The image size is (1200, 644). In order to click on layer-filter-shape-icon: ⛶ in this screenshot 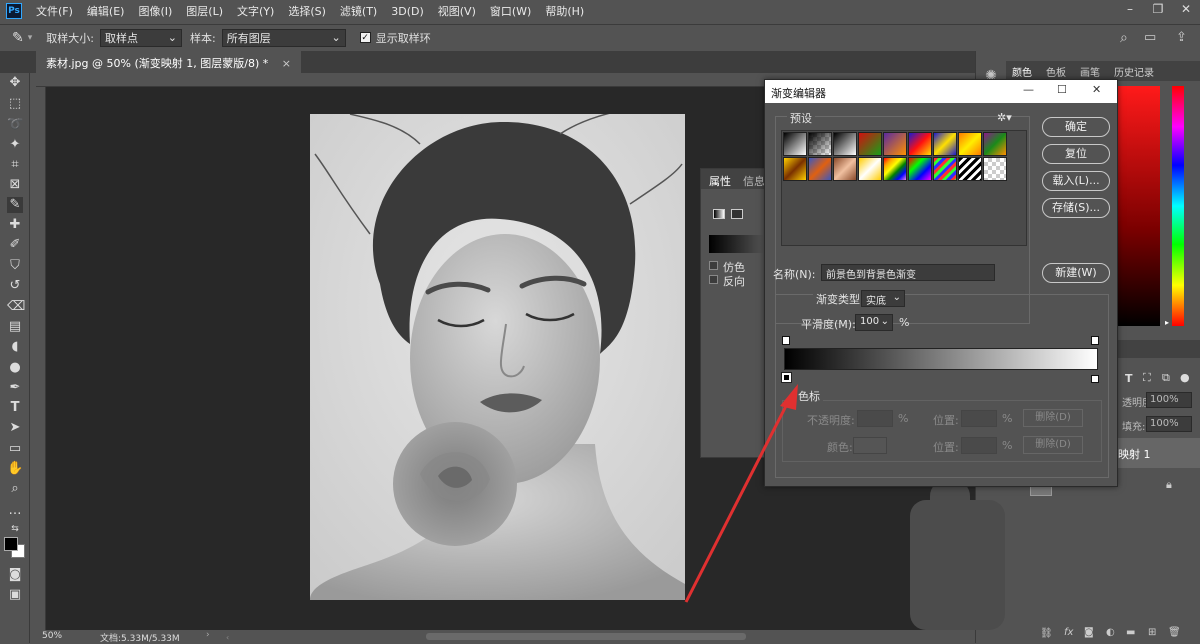, I will do `click(1147, 378)`.